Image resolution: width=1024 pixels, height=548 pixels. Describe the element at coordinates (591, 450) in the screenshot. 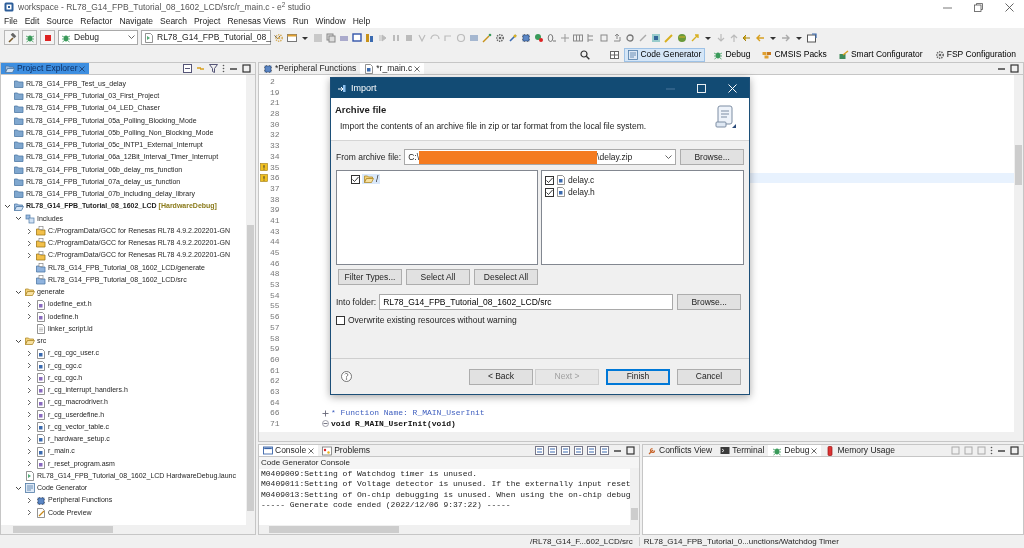

I see `display-console-icon` at that location.